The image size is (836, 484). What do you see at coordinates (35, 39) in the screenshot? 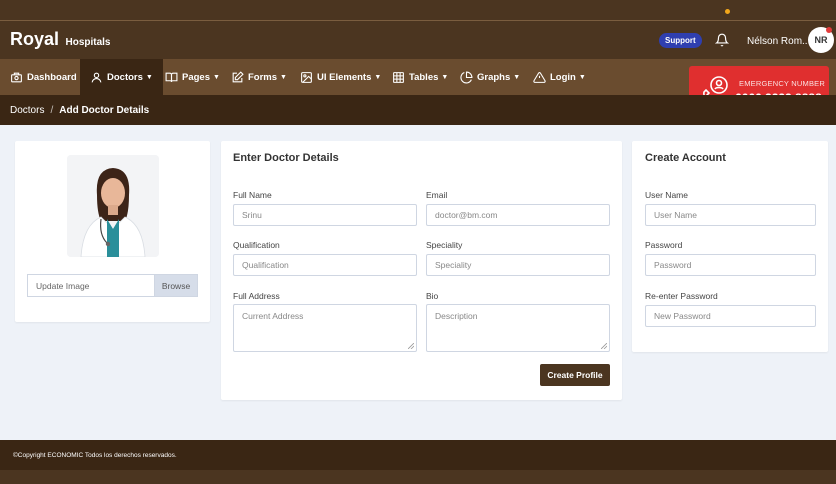
I see `logo-name: Royal` at bounding box center [35, 39].